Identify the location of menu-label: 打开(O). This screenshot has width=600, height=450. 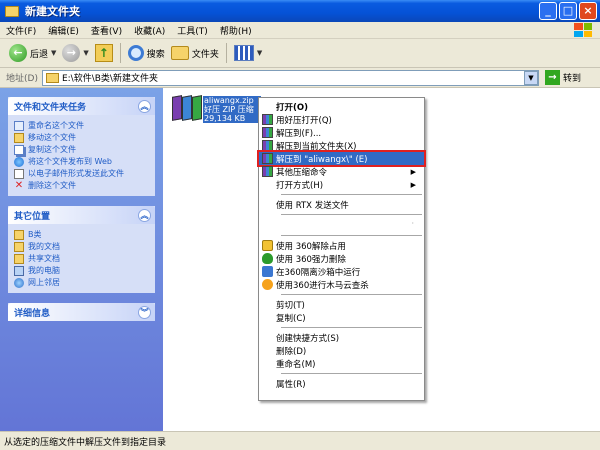
(292, 107).